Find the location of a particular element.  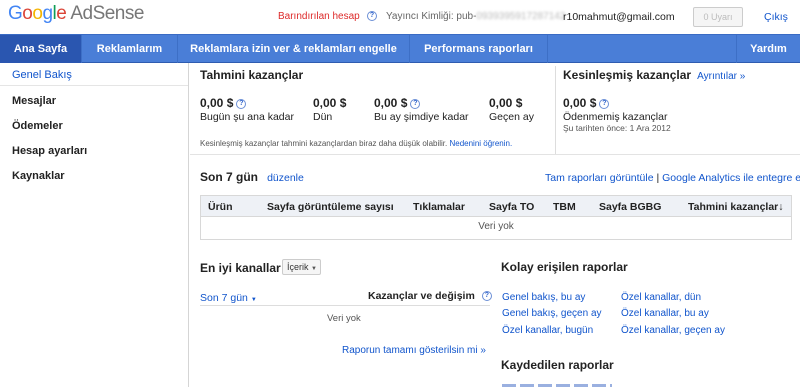

logo-letter: G is located at coordinates (15, 13).